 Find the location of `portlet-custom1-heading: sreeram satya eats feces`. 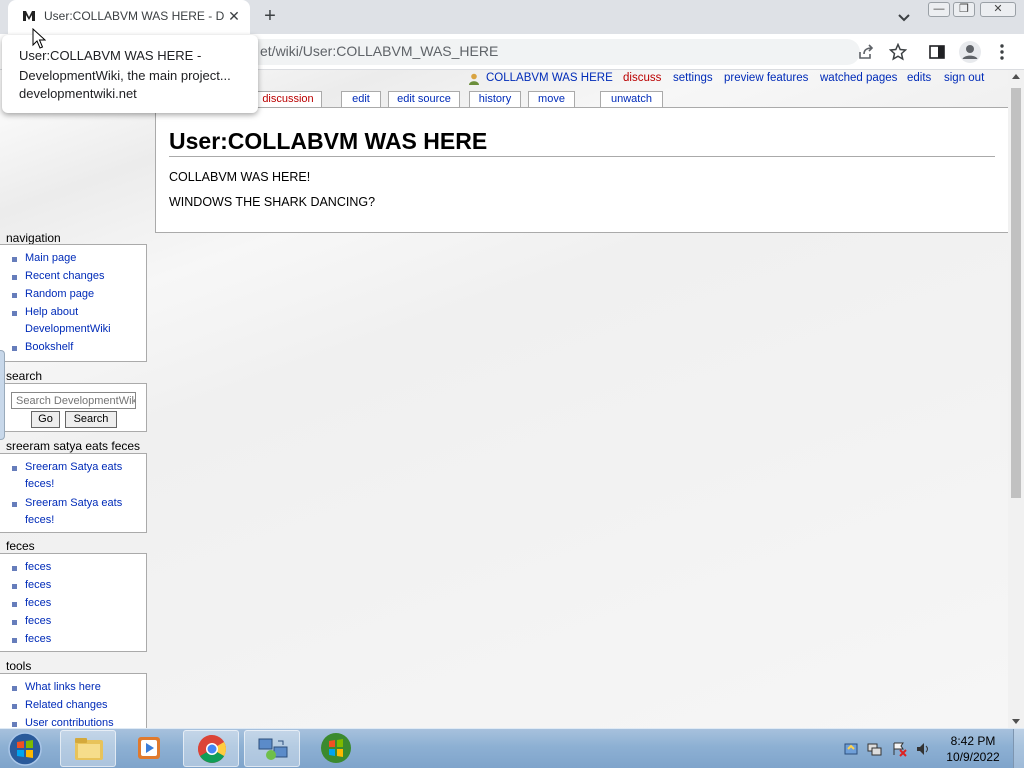

portlet-custom1-heading: sreeram satya eats feces is located at coordinates (73, 446).